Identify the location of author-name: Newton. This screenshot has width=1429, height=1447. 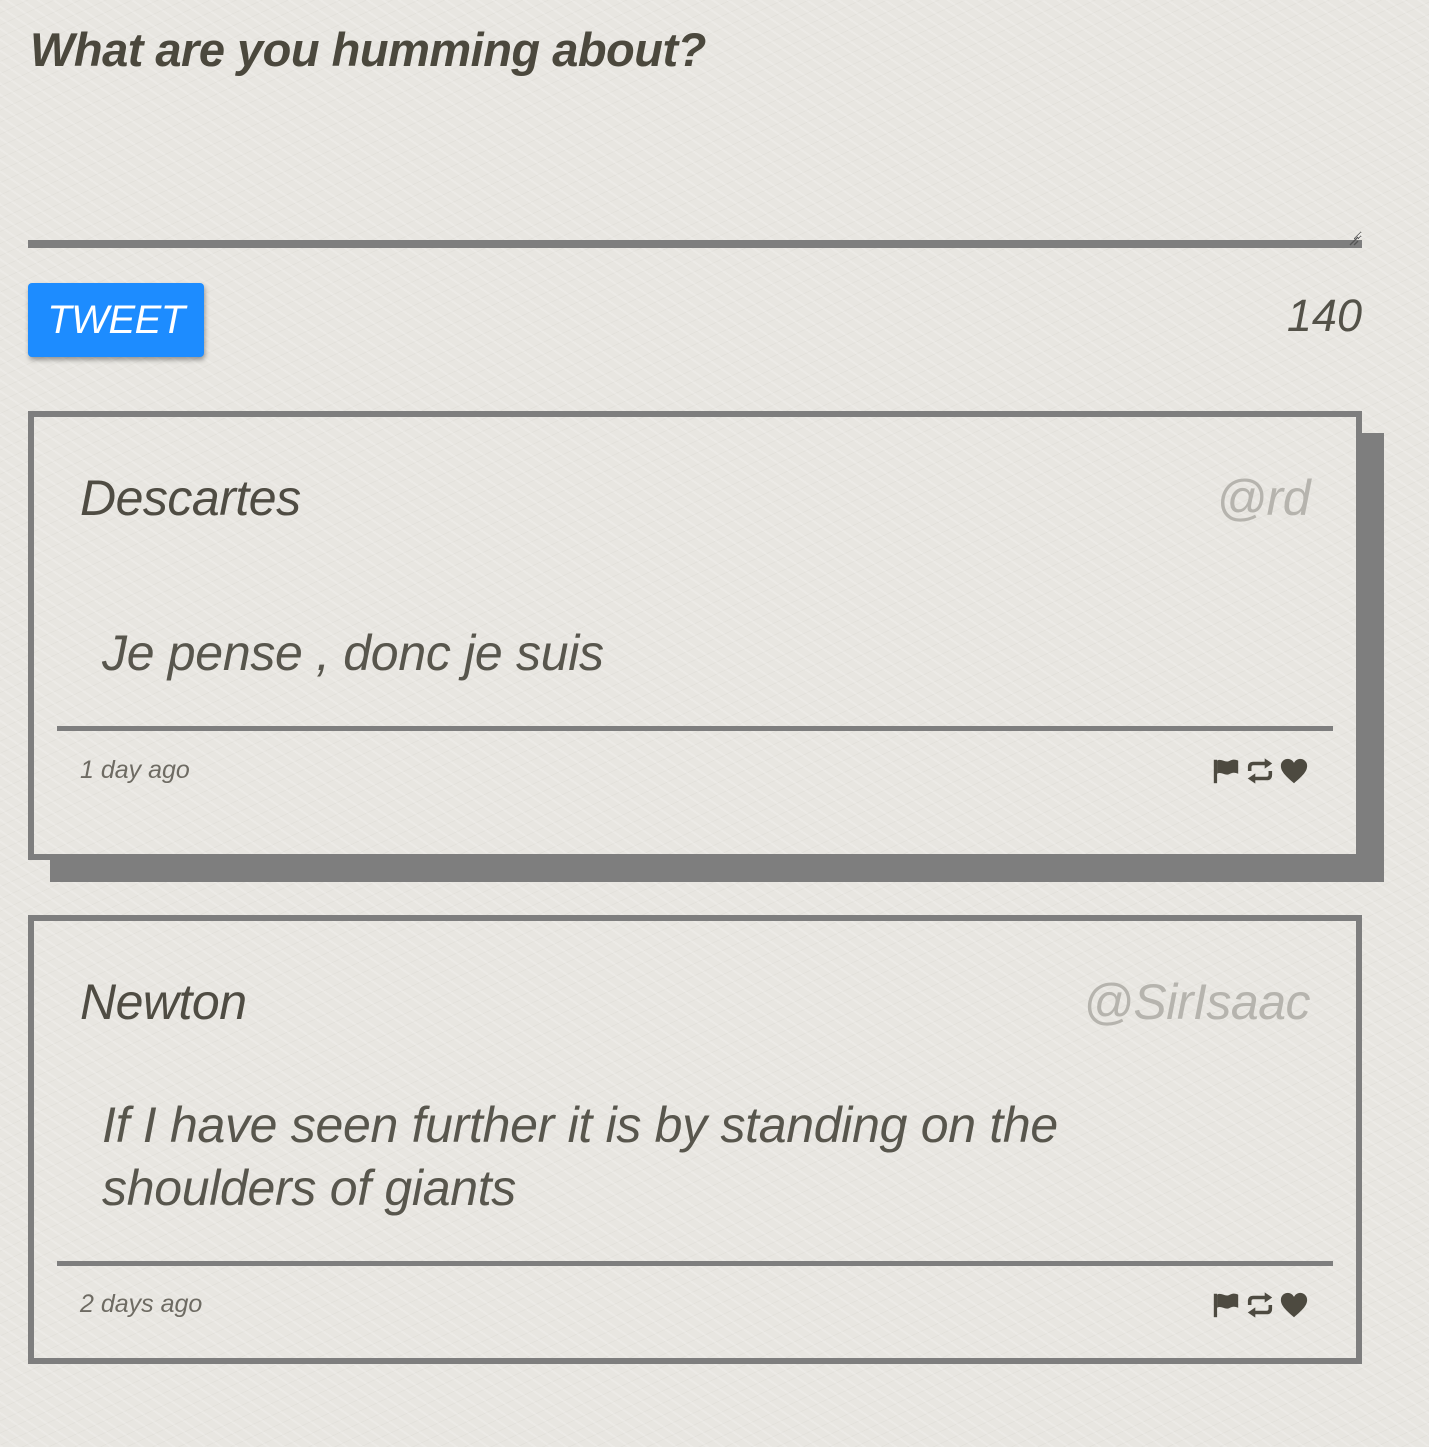
(163, 1002).